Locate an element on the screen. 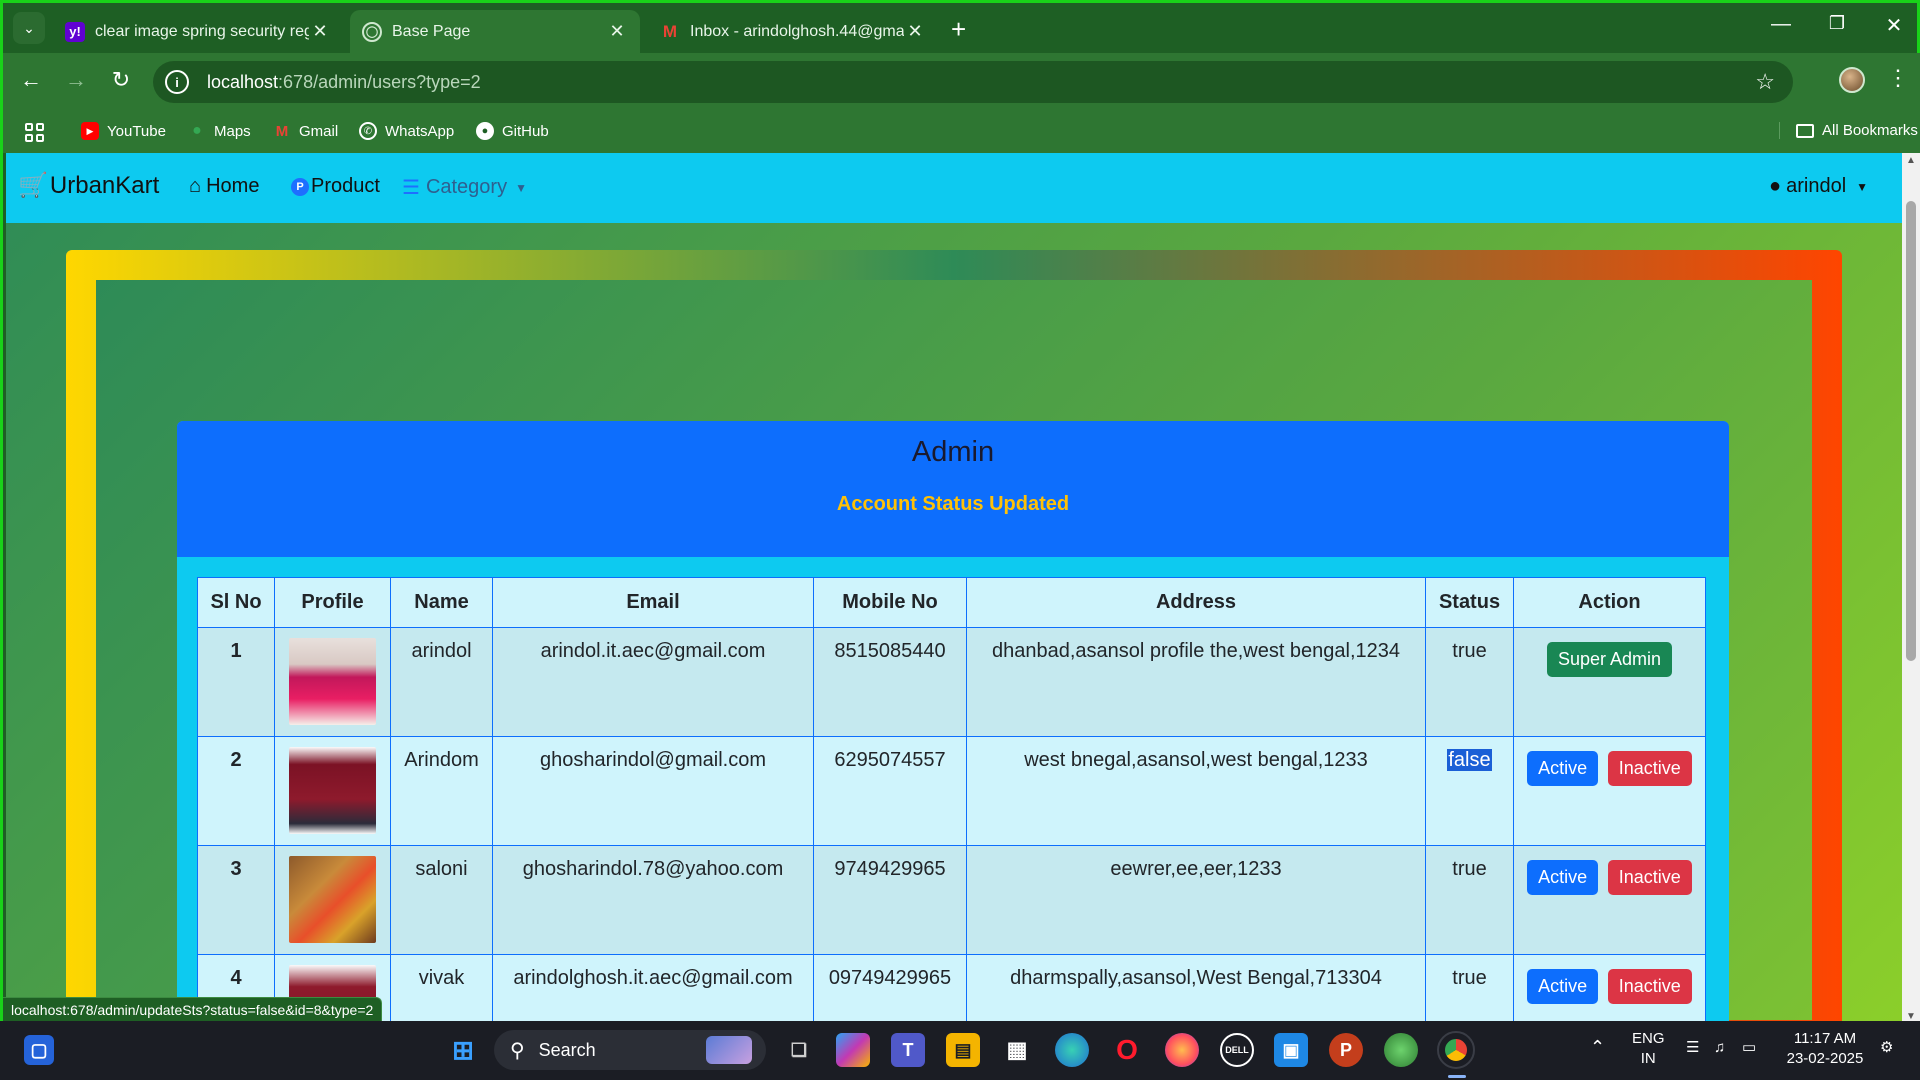  user-icon: ● is located at coordinates (1775, 186).